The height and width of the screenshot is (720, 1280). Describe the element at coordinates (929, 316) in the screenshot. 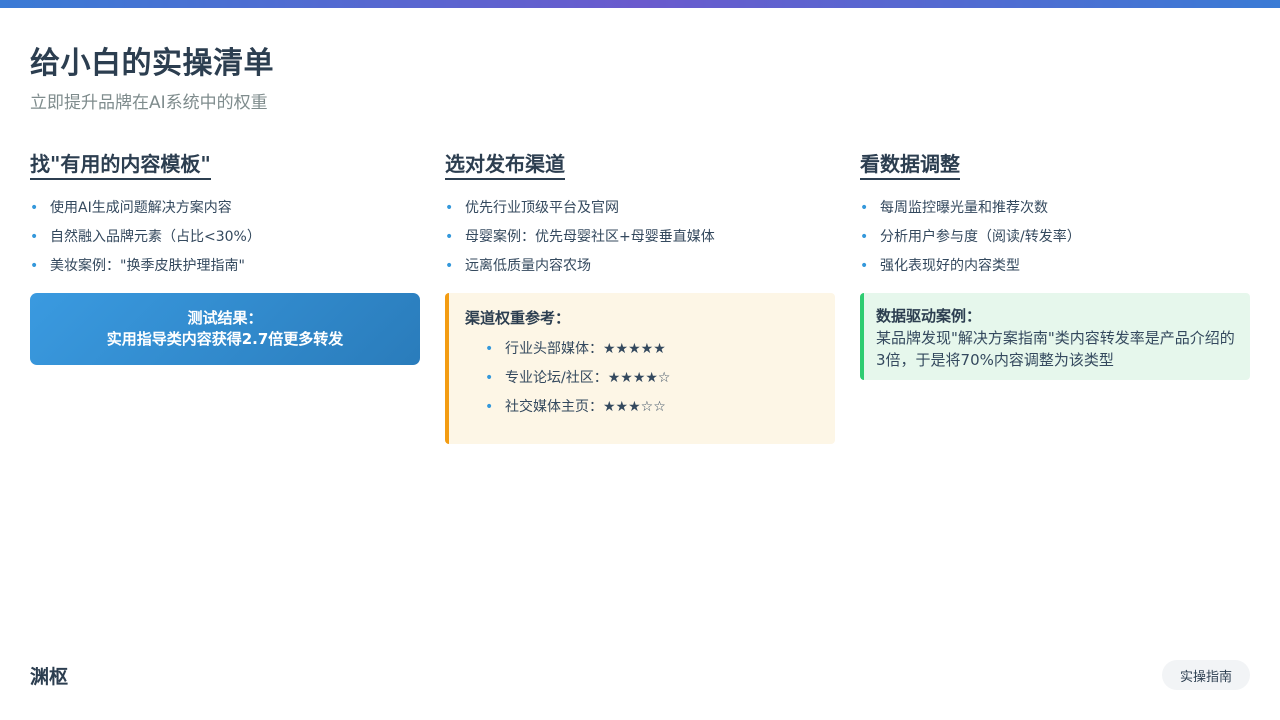

I see `case-title: 数据驱动案例：` at that location.